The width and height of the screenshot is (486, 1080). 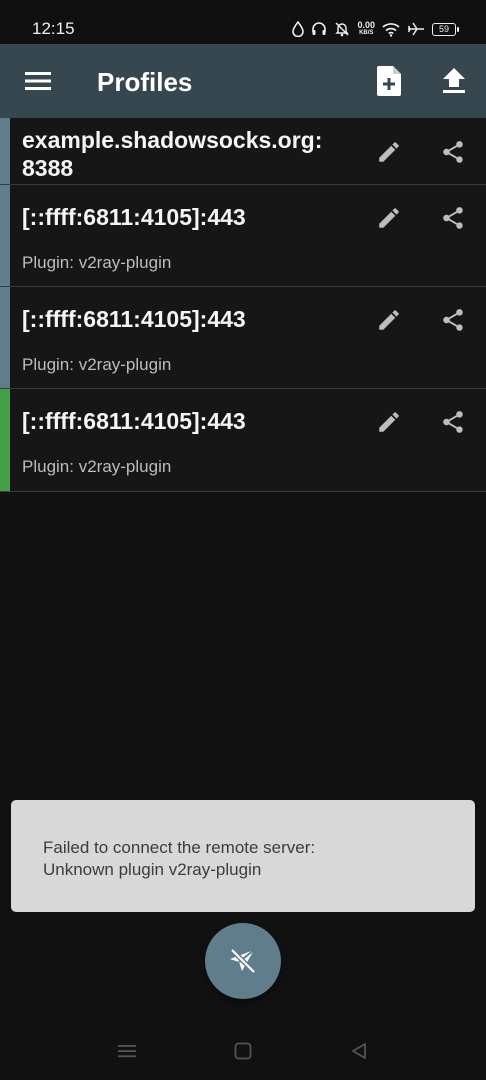 What do you see at coordinates (243, 81) in the screenshot?
I see `app-bar: Profiles` at bounding box center [243, 81].